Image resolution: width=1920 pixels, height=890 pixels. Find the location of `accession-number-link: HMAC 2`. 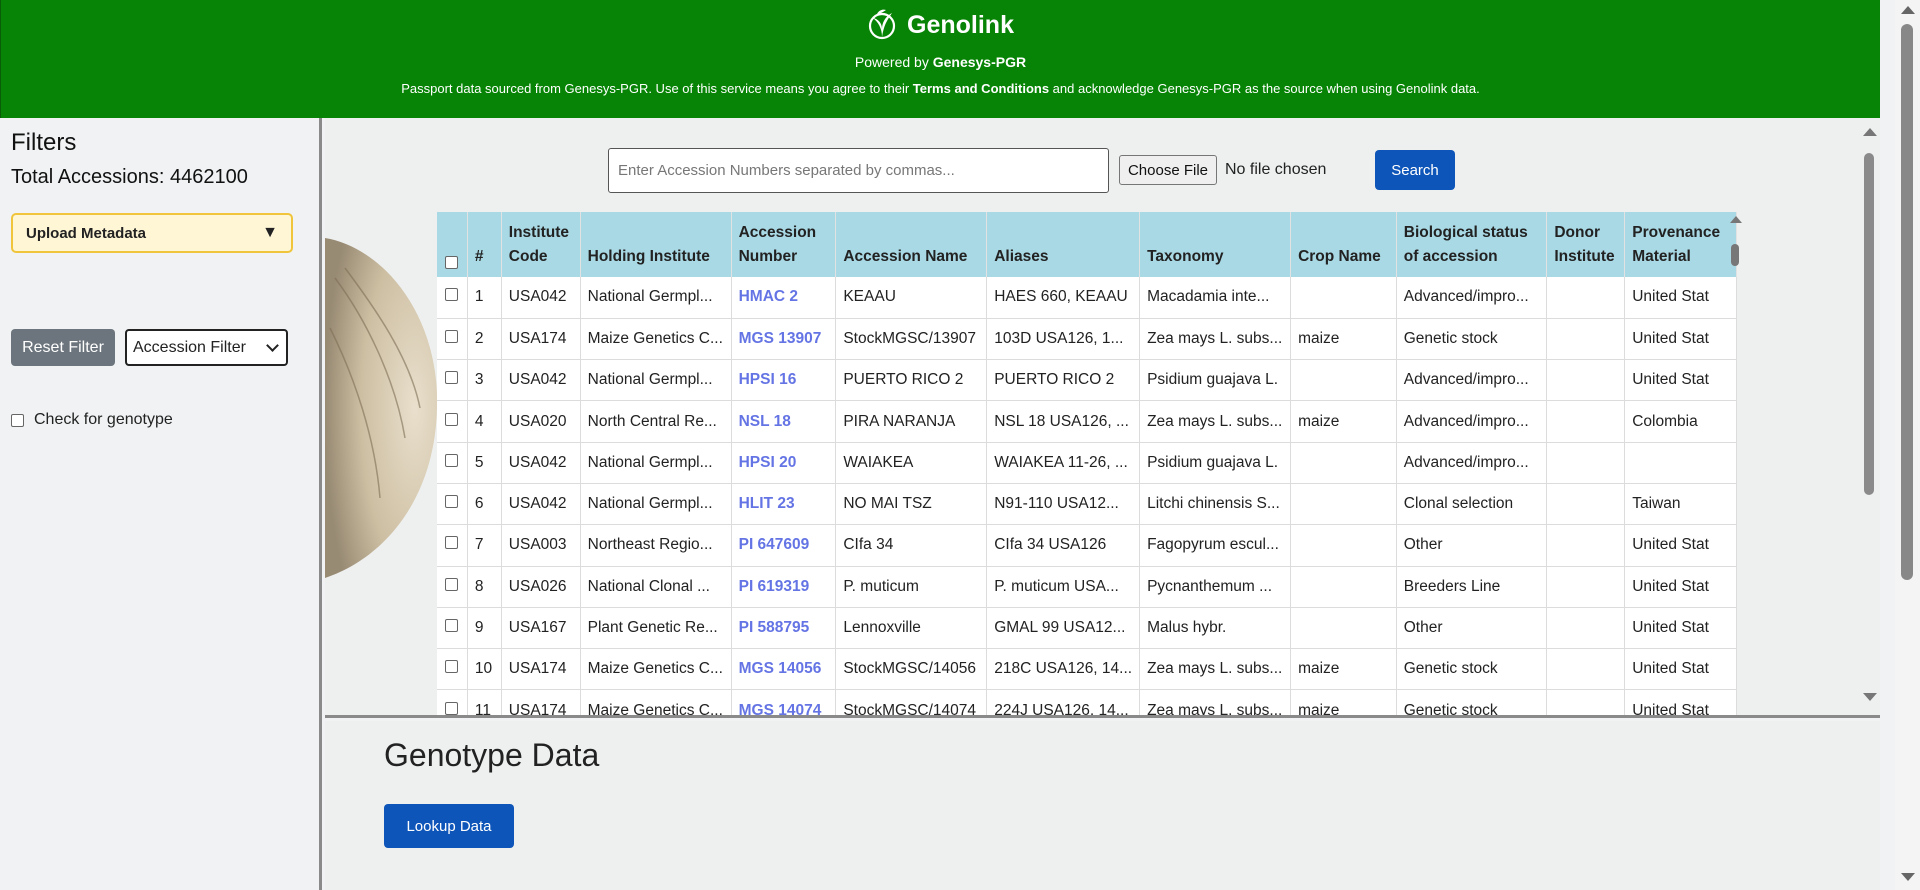

accession-number-link: HMAC 2 is located at coordinates (784, 298).